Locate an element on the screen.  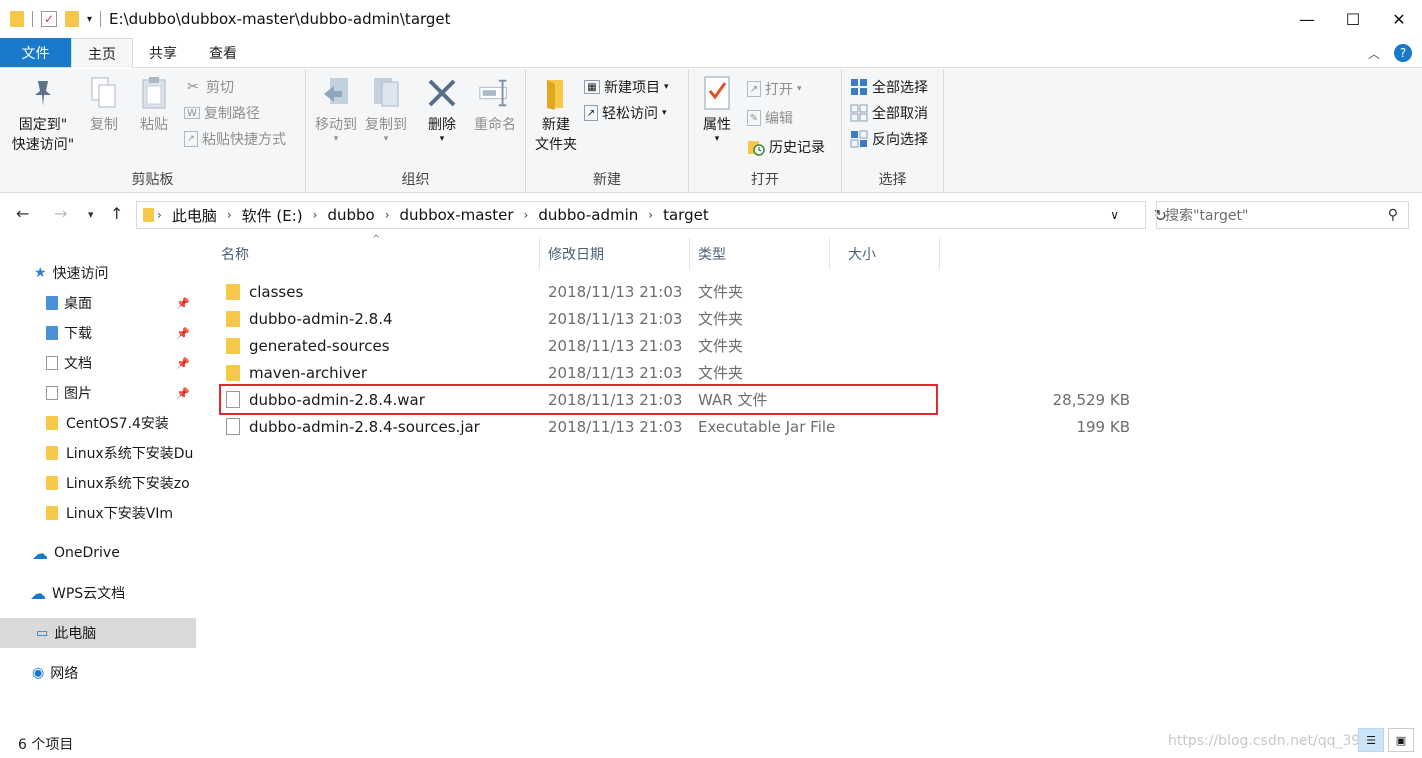
minimize-button: — is located at coordinates (1307, 19).